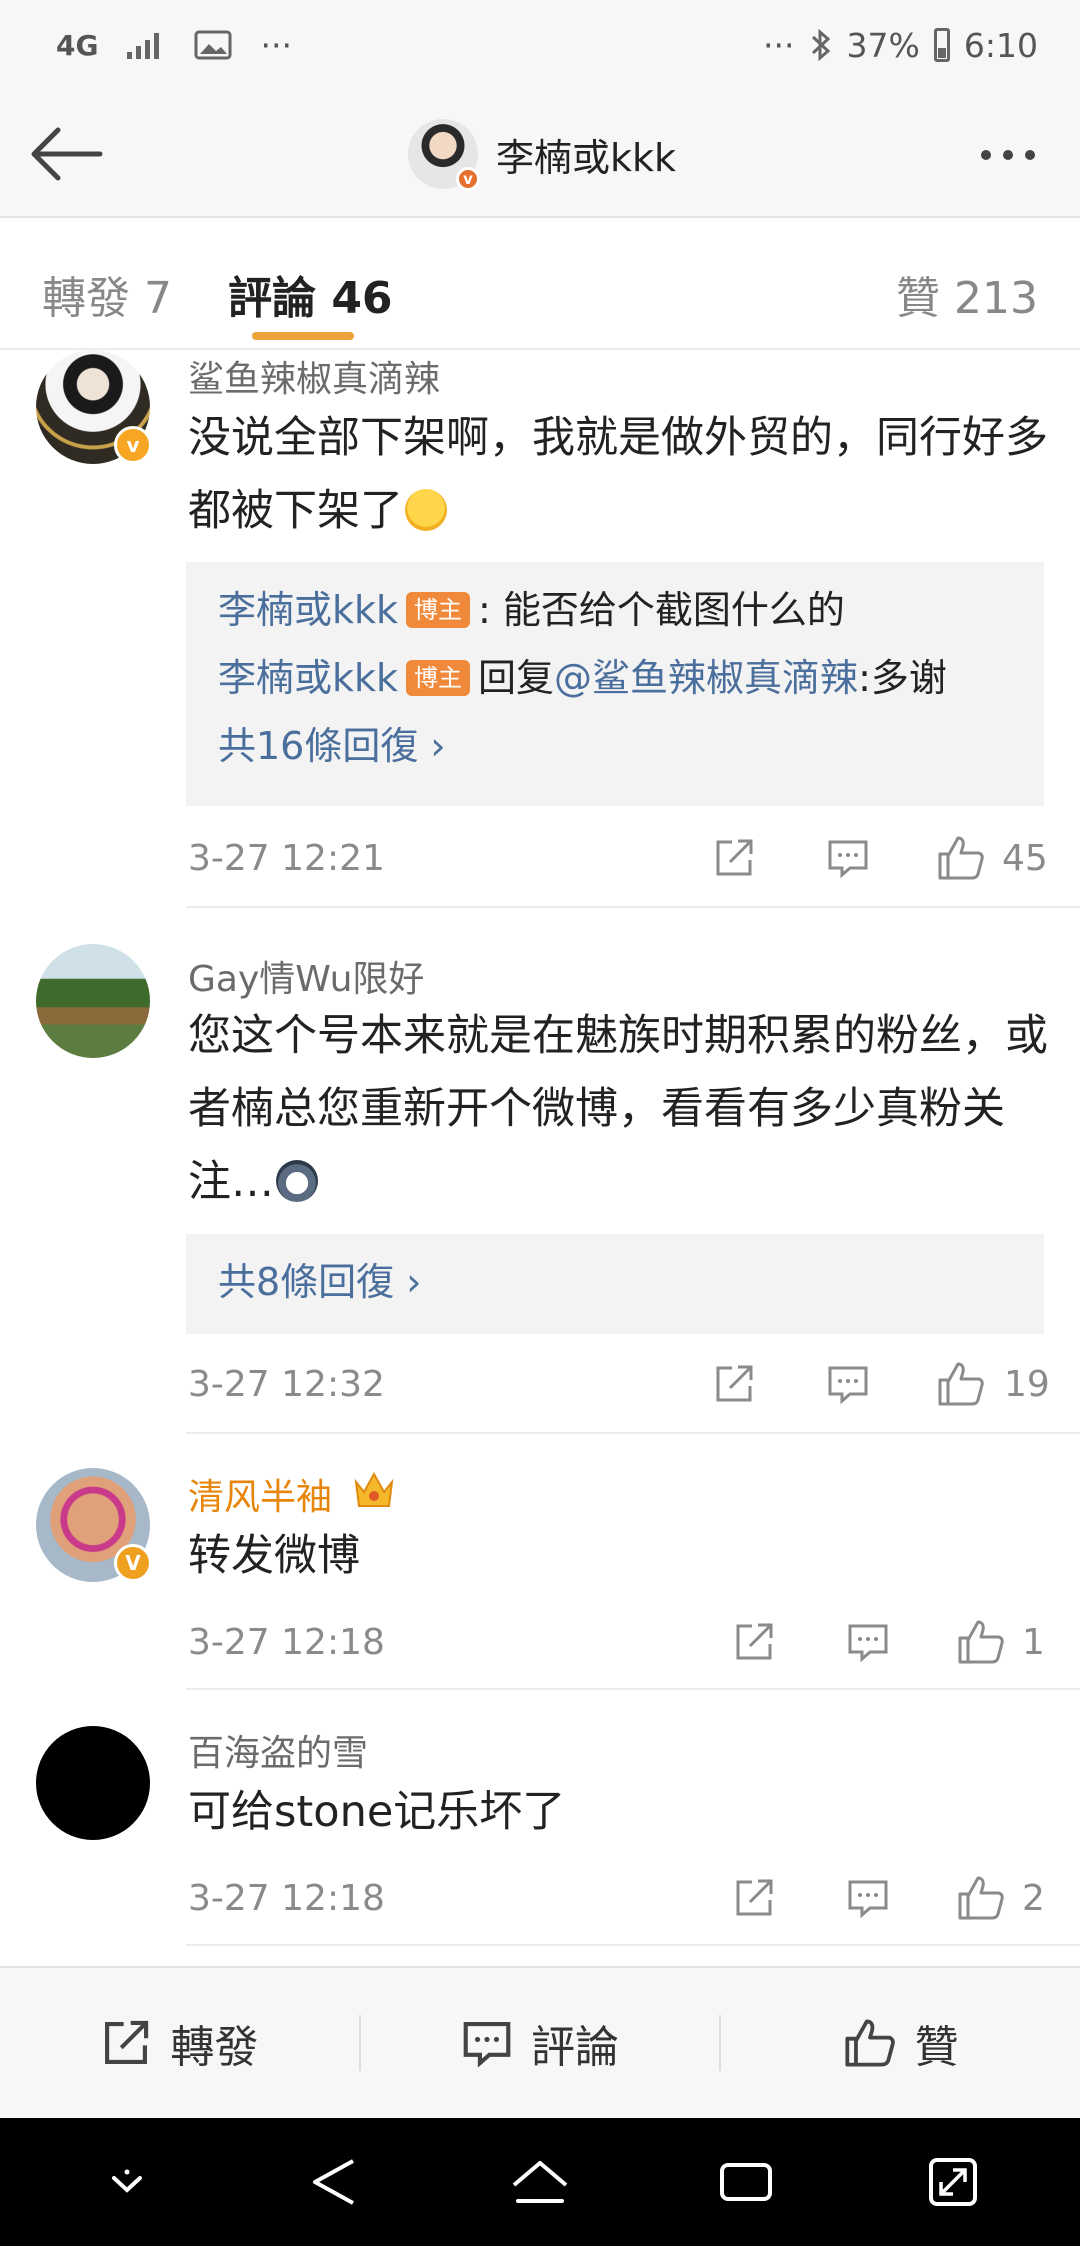 Image resolution: width=1080 pixels, height=2246 pixels. Describe the element at coordinates (377, 1812) in the screenshot. I see `comment-text-content: 可给stone记乐坏了` at that location.